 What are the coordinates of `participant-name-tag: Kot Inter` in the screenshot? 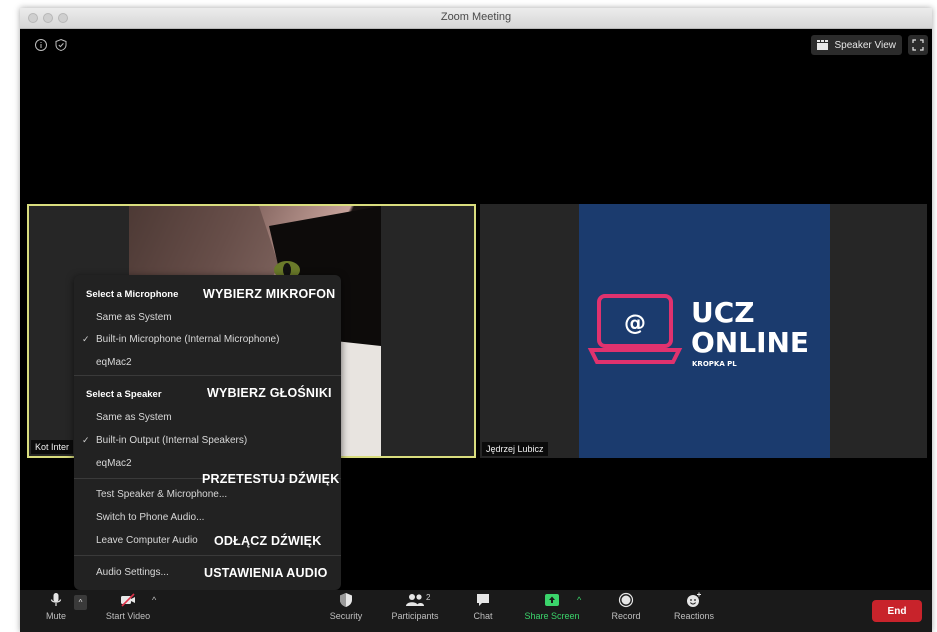 It's located at (52, 447).